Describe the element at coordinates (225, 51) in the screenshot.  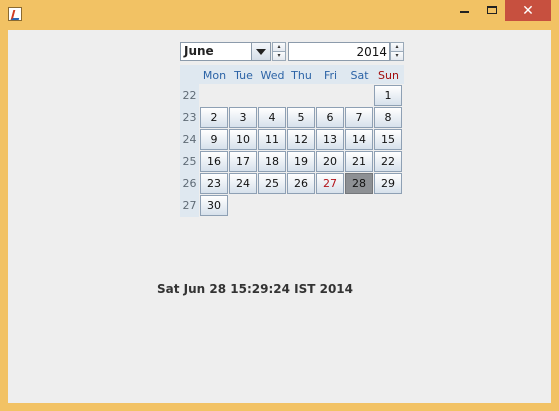
I see `month-dropdown: June` at that location.